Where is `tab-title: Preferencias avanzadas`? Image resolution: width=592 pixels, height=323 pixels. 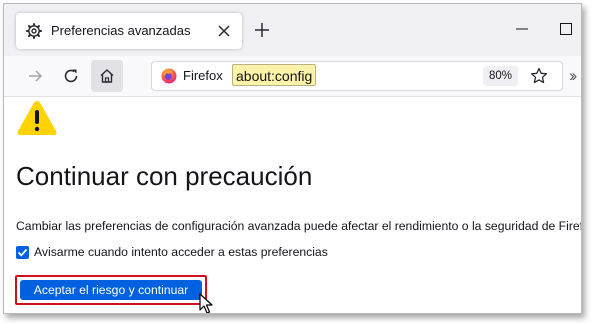 tab-title: Preferencias avanzadas is located at coordinates (121, 30).